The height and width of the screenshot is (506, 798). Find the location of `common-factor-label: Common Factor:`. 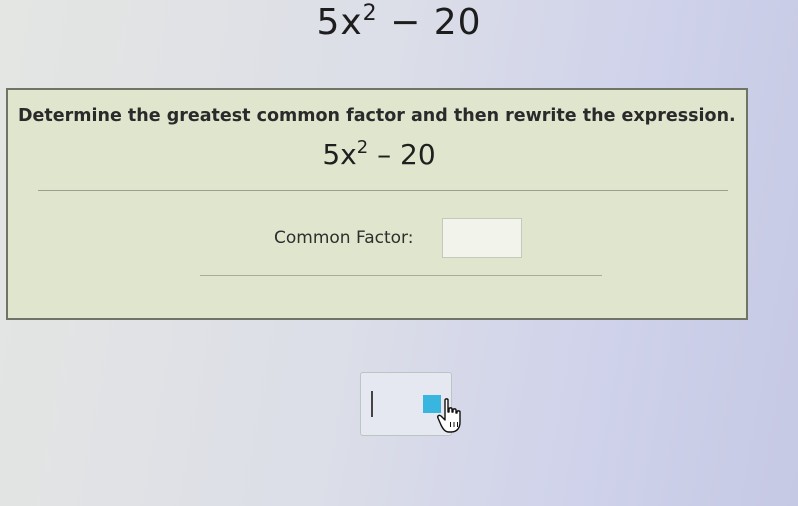

common-factor-label: Common Factor: is located at coordinates (344, 238).